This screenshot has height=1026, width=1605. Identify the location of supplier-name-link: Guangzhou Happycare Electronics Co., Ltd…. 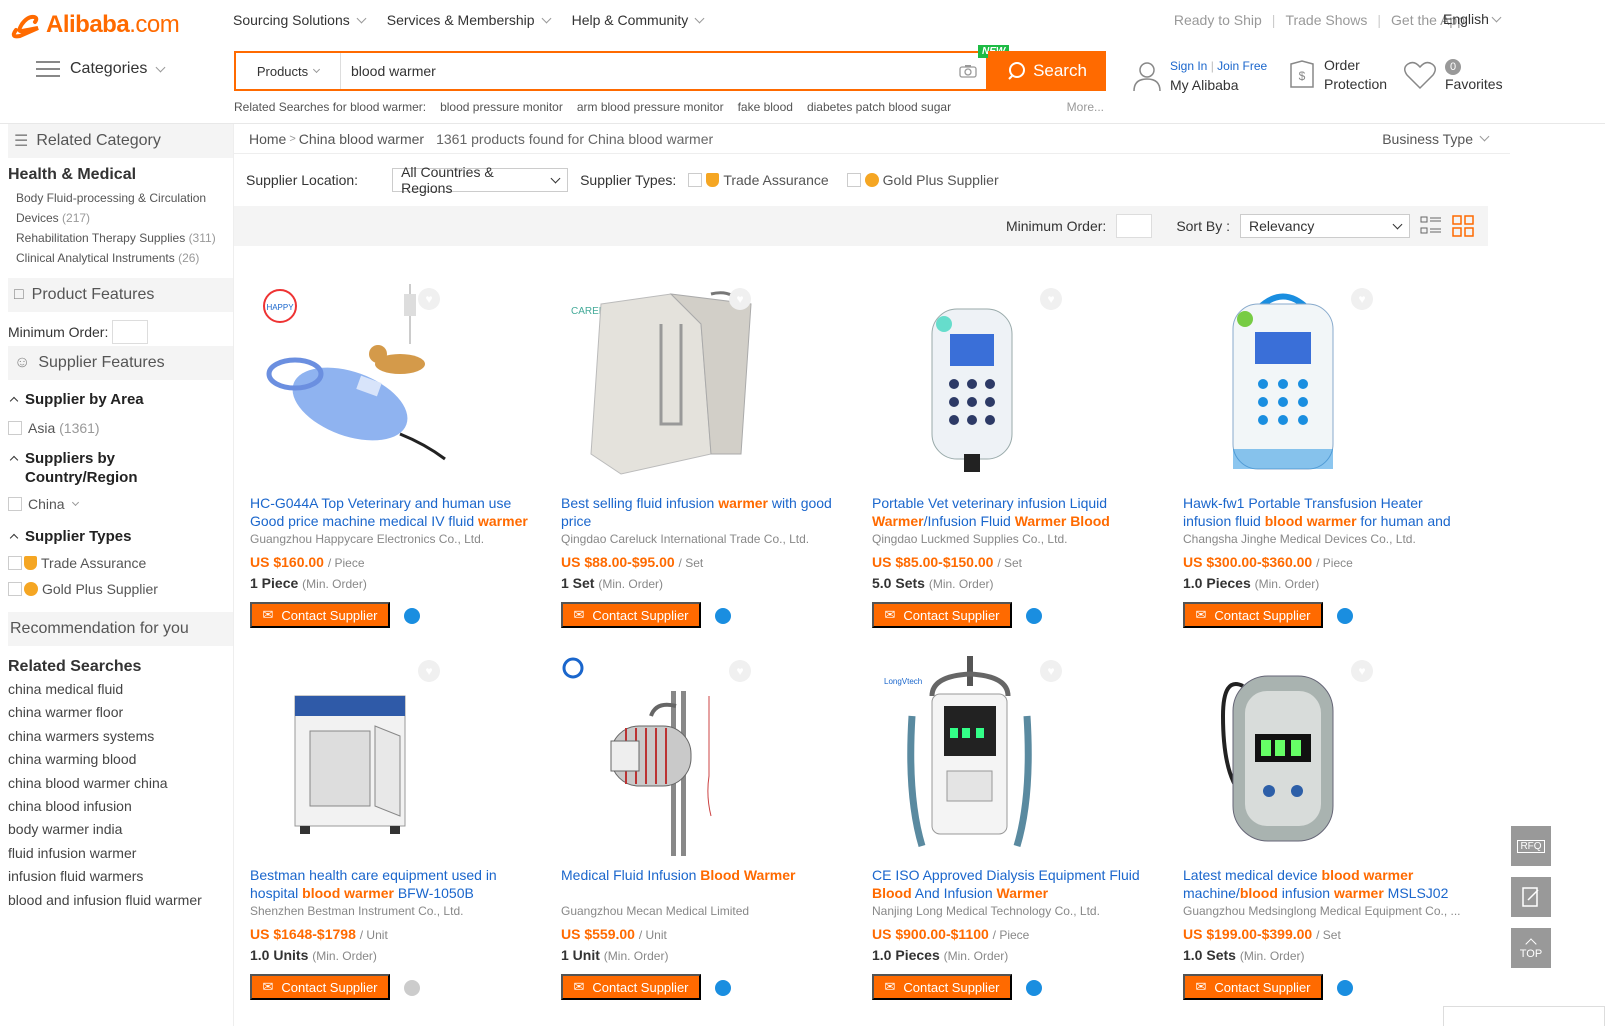
(392, 539).